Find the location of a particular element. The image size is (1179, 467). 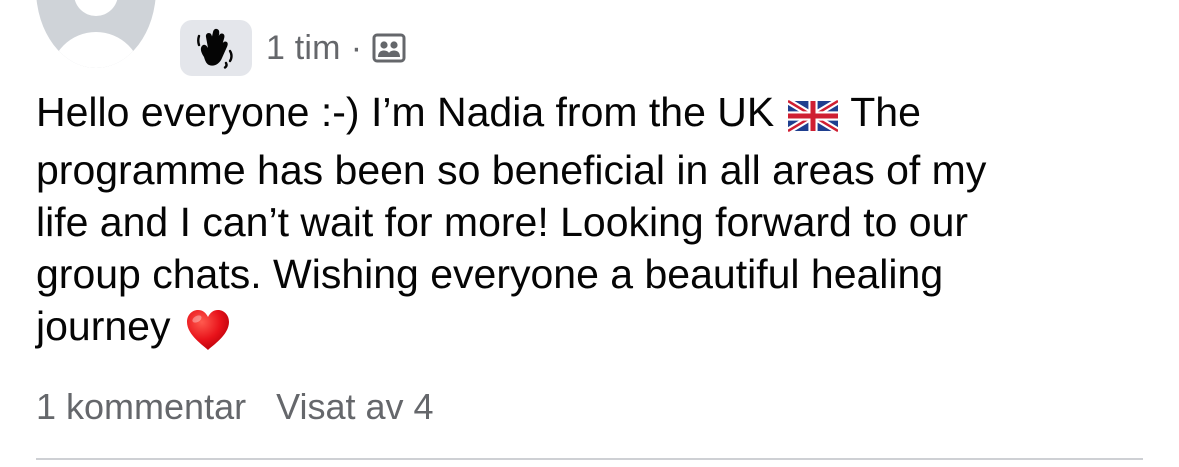

post-timestamp: 1 tim is located at coordinates (303, 48).